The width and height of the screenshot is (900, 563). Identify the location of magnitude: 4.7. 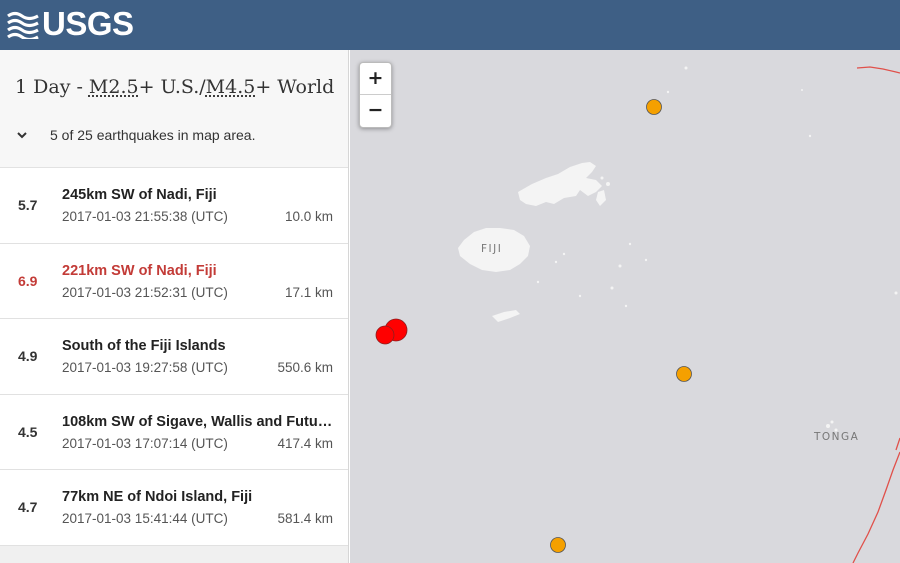
(28, 507).